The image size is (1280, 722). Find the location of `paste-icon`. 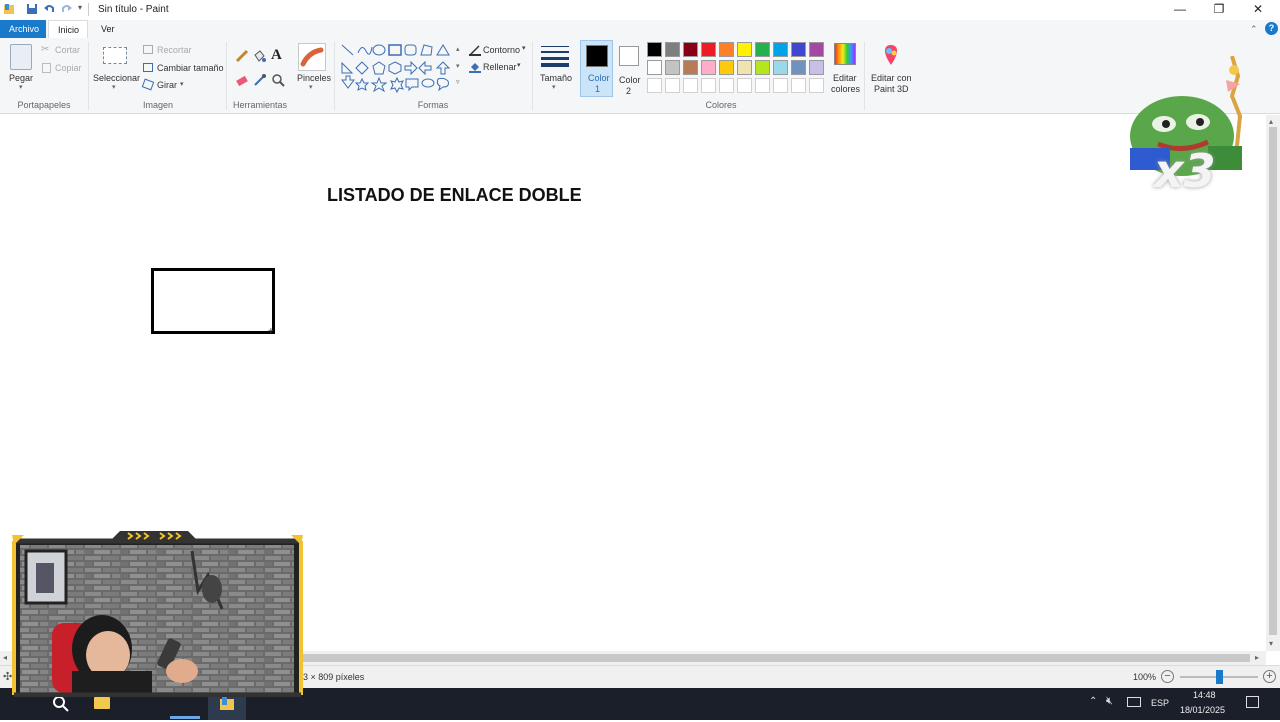

paste-icon is located at coordinates (21, 57).